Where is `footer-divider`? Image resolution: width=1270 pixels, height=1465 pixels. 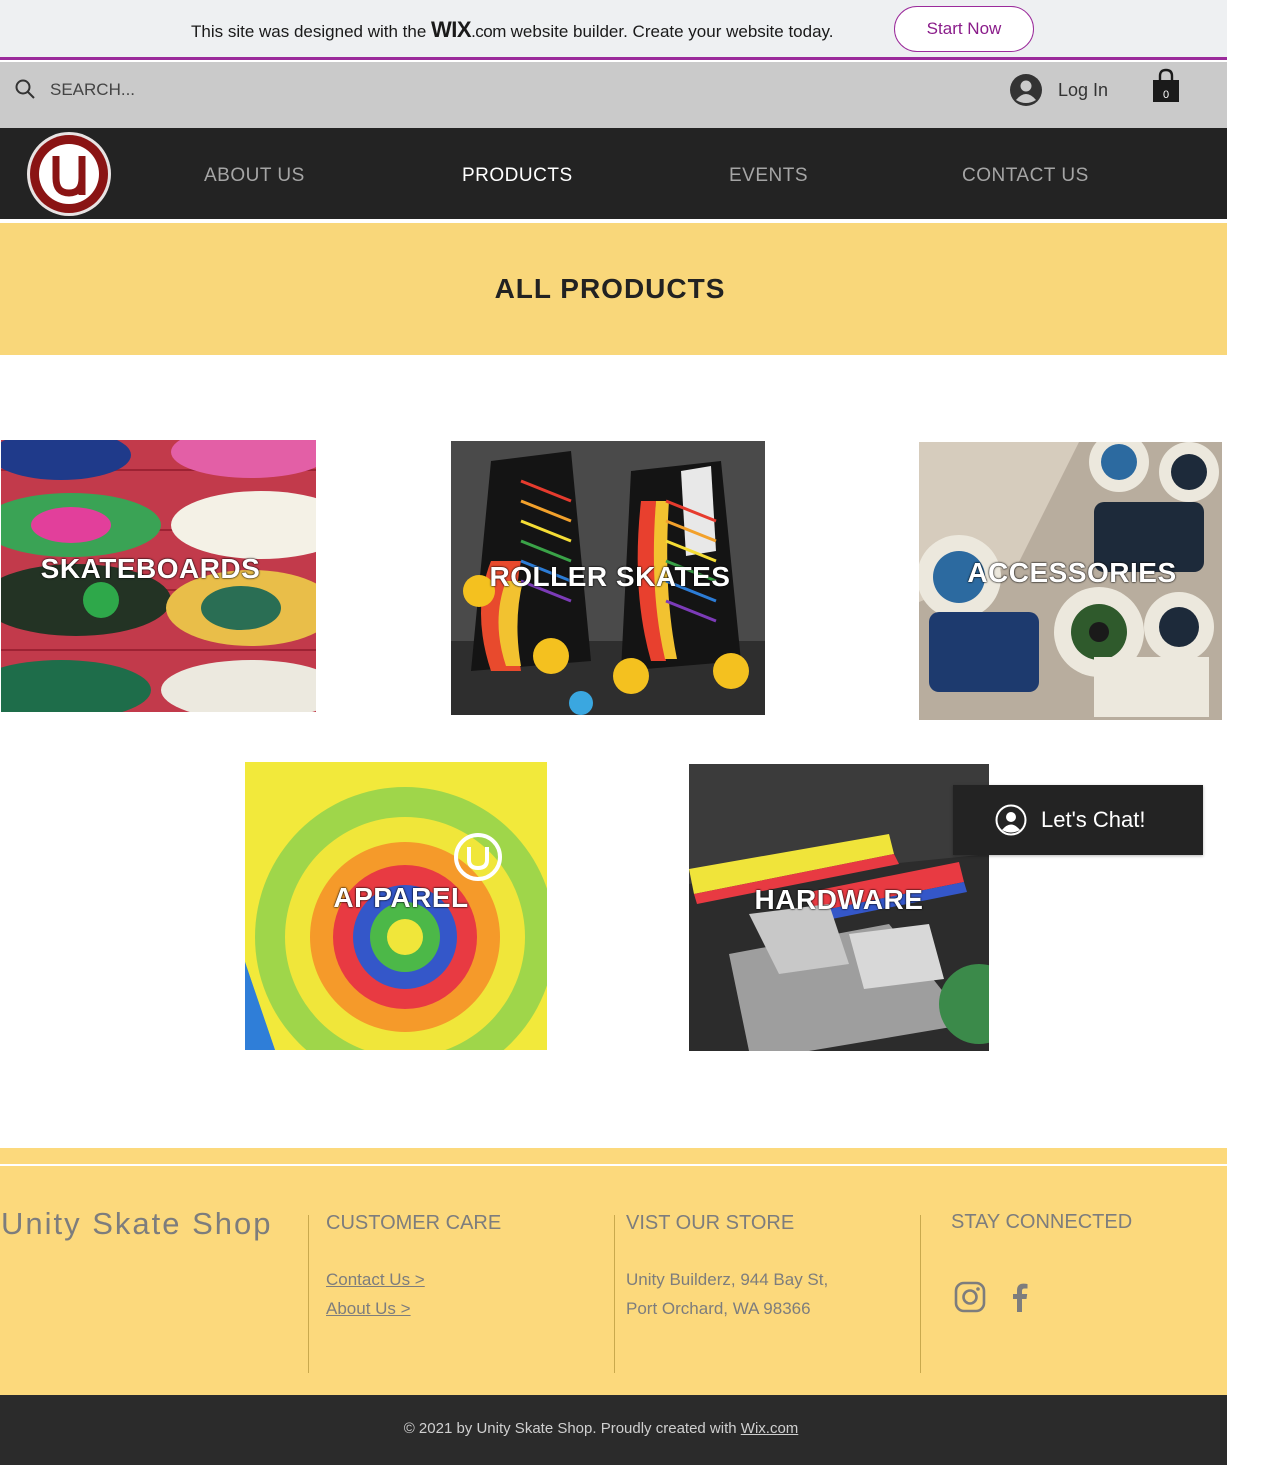 footer-divider is located at coordinates (613, 1165).